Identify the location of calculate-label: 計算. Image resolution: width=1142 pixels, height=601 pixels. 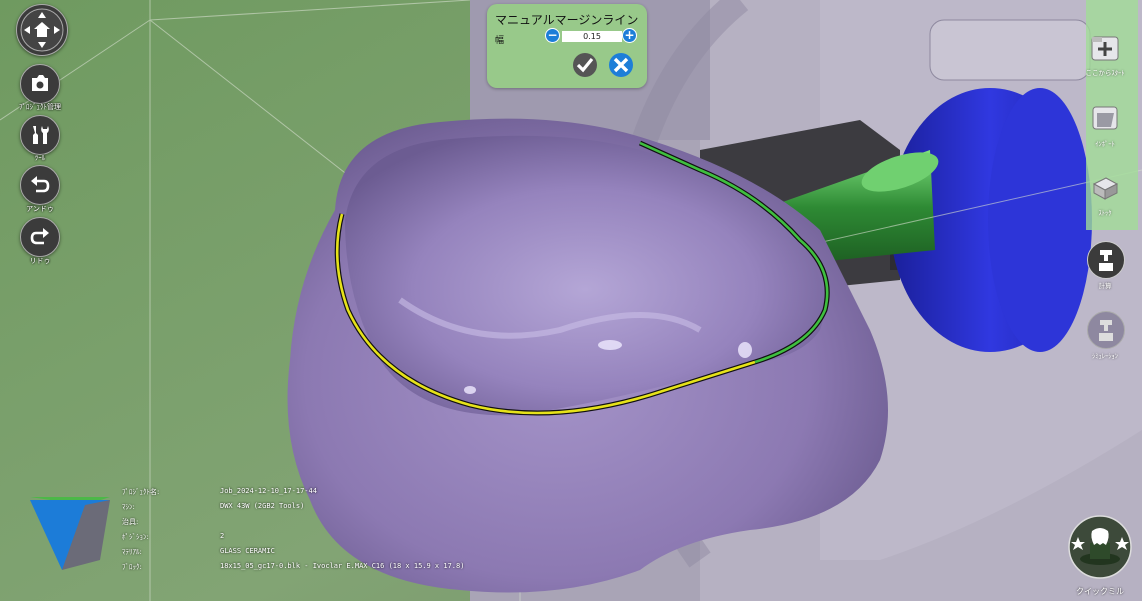
(1105, 286).